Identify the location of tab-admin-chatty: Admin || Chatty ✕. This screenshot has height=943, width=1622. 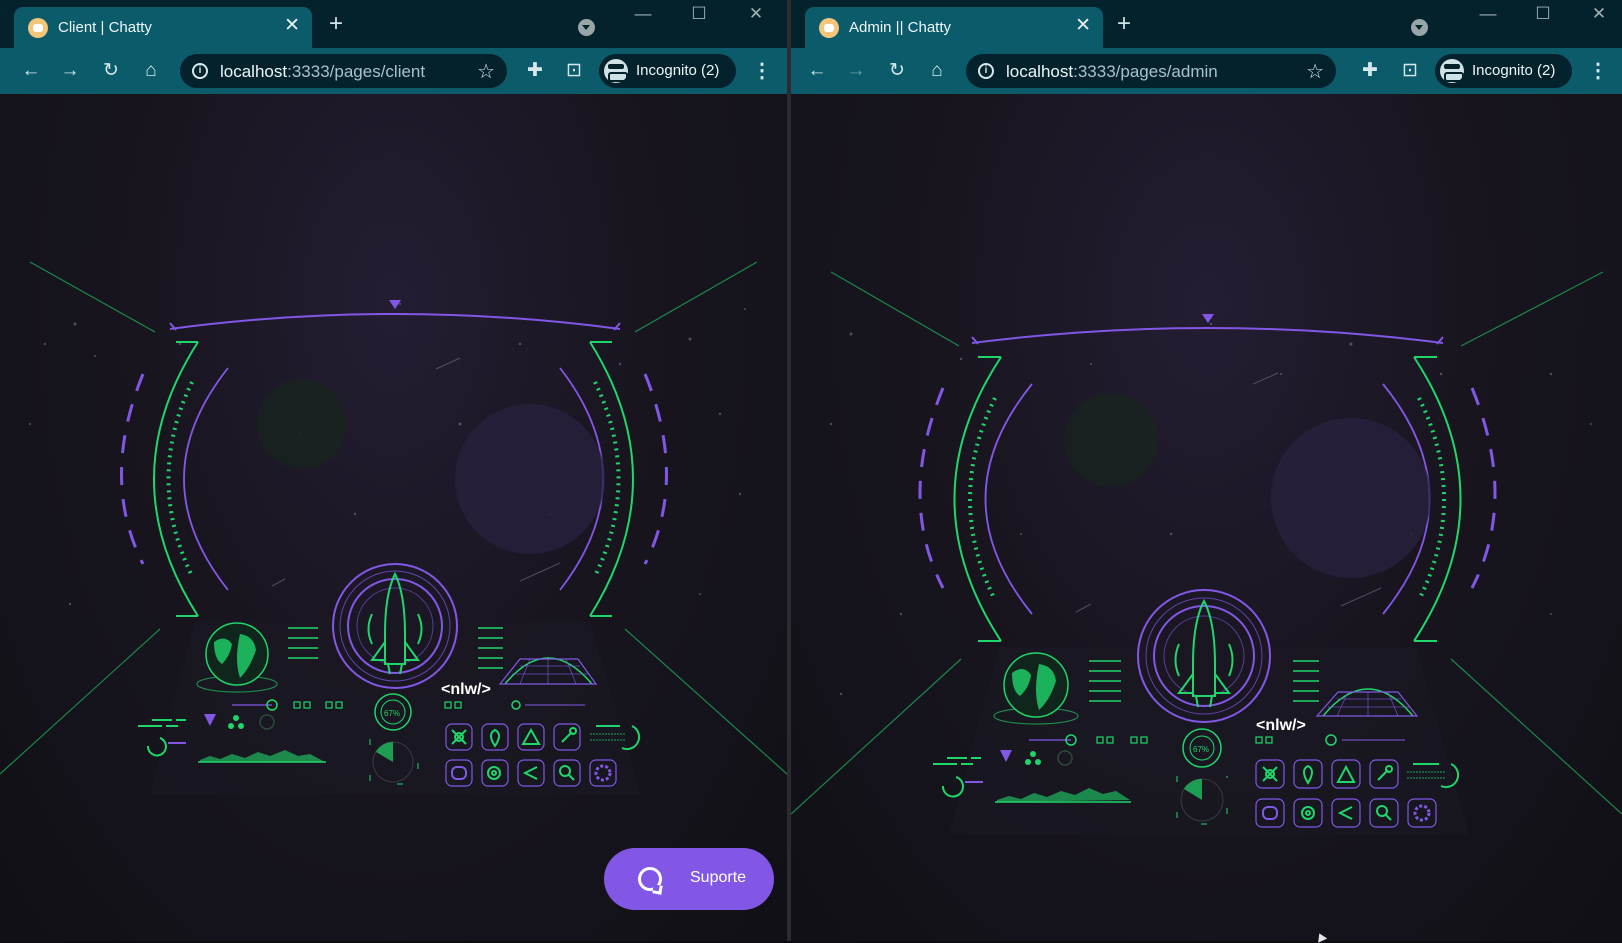
(954, 27).